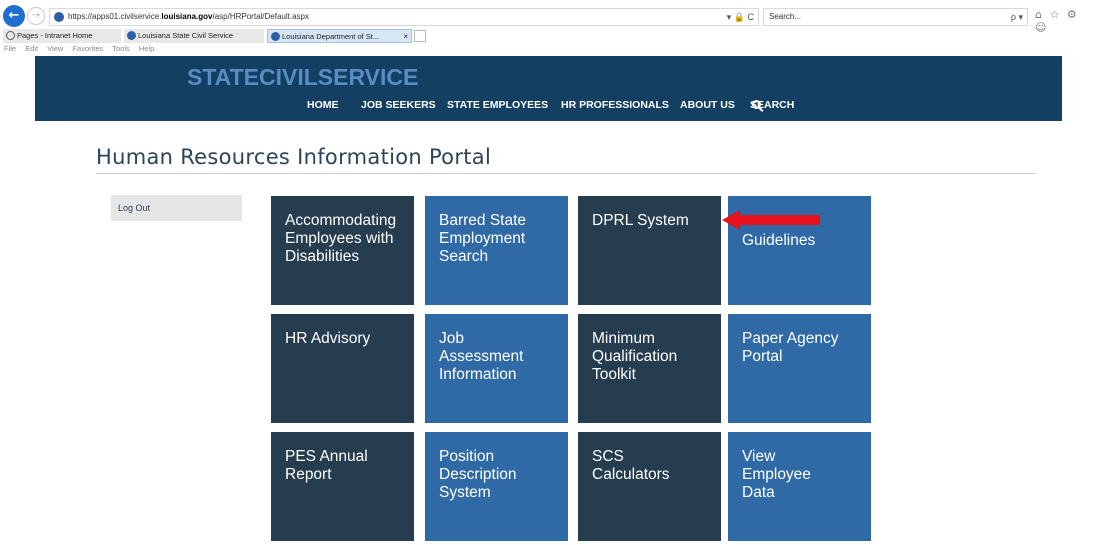  What do you see at coordinates (261, 16) in the screenshot?
I see `url-path: /asp/HRPortal/Default.aspx` at bounding box center [261, 16].